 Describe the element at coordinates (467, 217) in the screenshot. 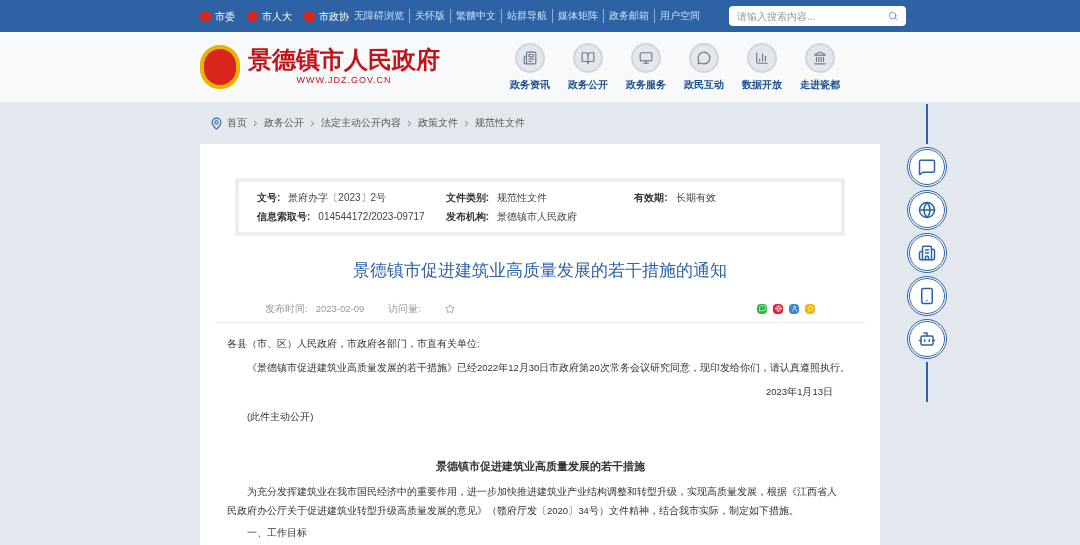

I see `meta-label: 发布机构:` at that location.